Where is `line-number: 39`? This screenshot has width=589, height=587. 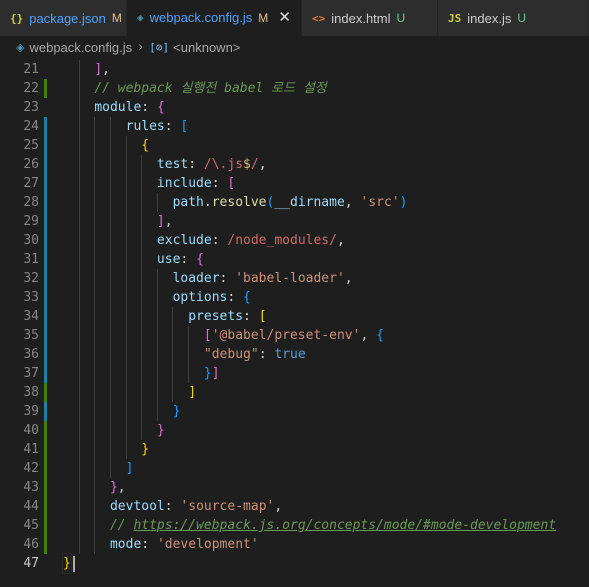 line-number: 39 is located at coordinates (31, 411).